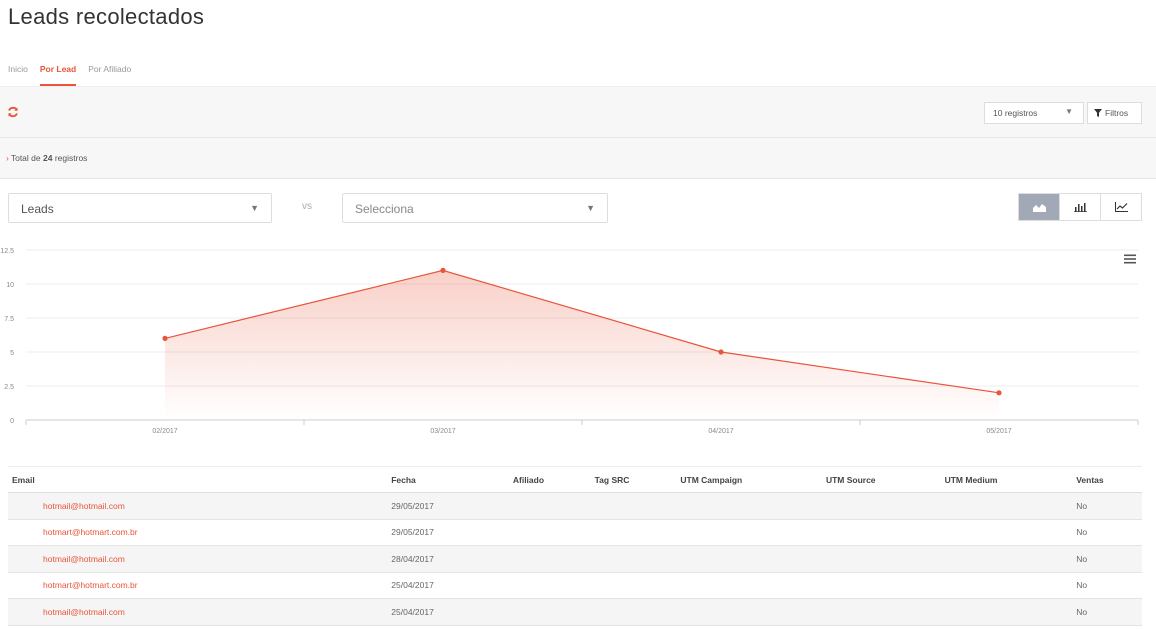  What do you see at coordinates (140, 208) in the screenshot?
I see `metric-select-primary: Leads ▼` at bounding box center [140, 208].